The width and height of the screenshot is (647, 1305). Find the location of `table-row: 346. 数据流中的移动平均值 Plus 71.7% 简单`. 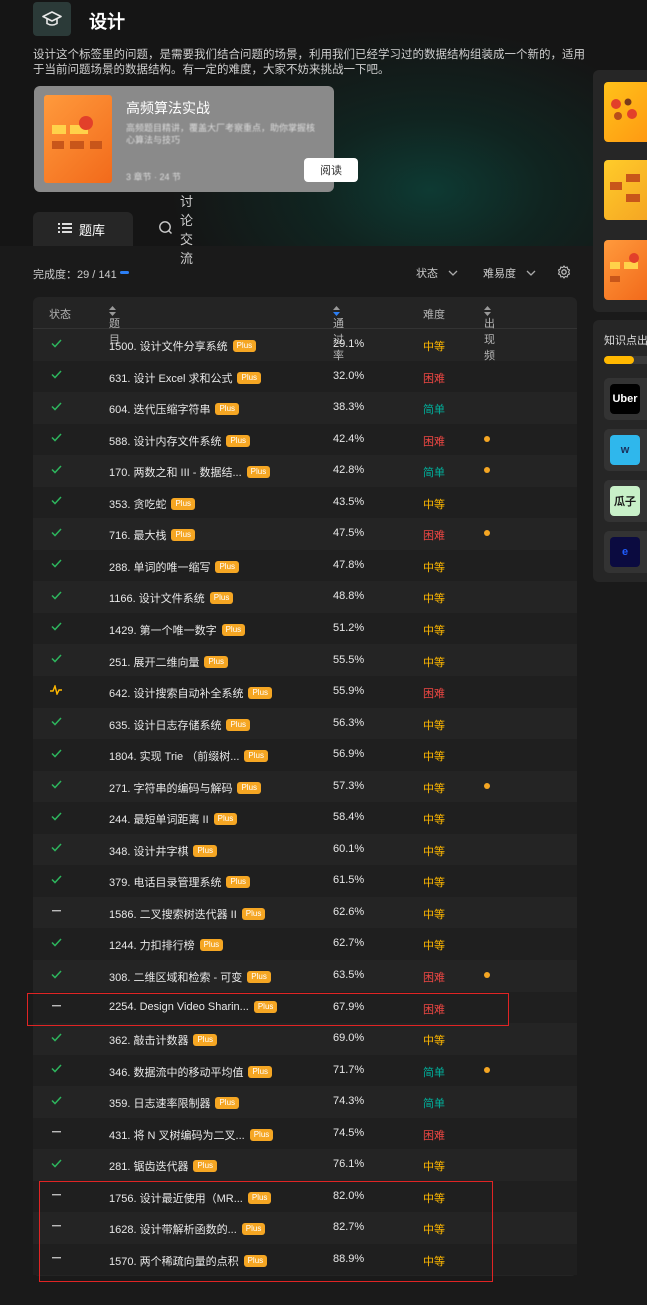

table-row: 346. 数据流中的移动平均值 Plus 71.7% 简单 is located at coordinates (305, 1070).